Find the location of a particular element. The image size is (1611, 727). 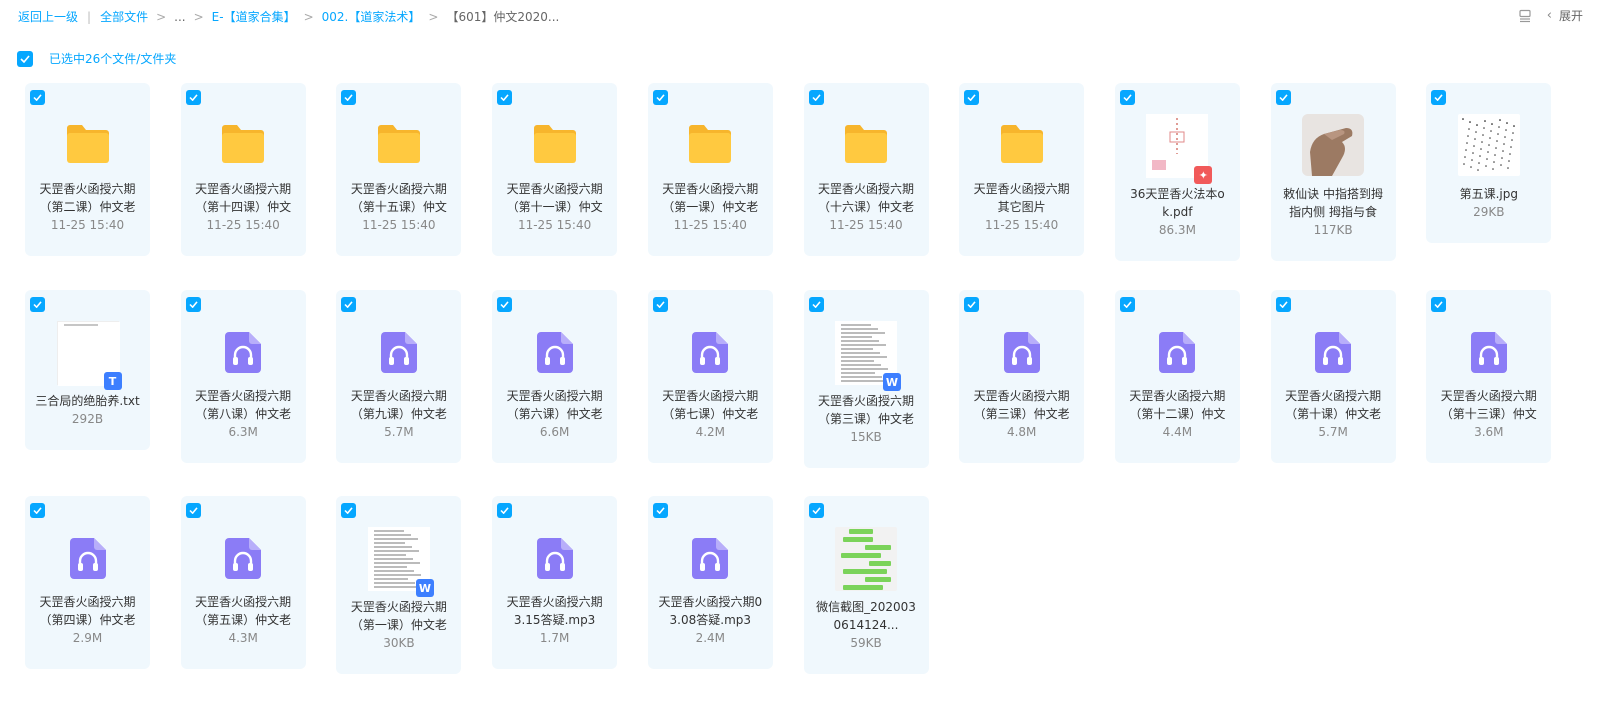

file-card: 天罡香火函授六期 （第八课）仲文老 6.3M is located at coordinates (243, 376).